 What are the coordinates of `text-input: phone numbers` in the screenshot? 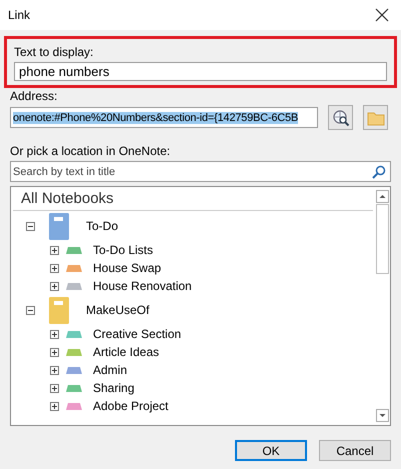 It's located at (200, 71).